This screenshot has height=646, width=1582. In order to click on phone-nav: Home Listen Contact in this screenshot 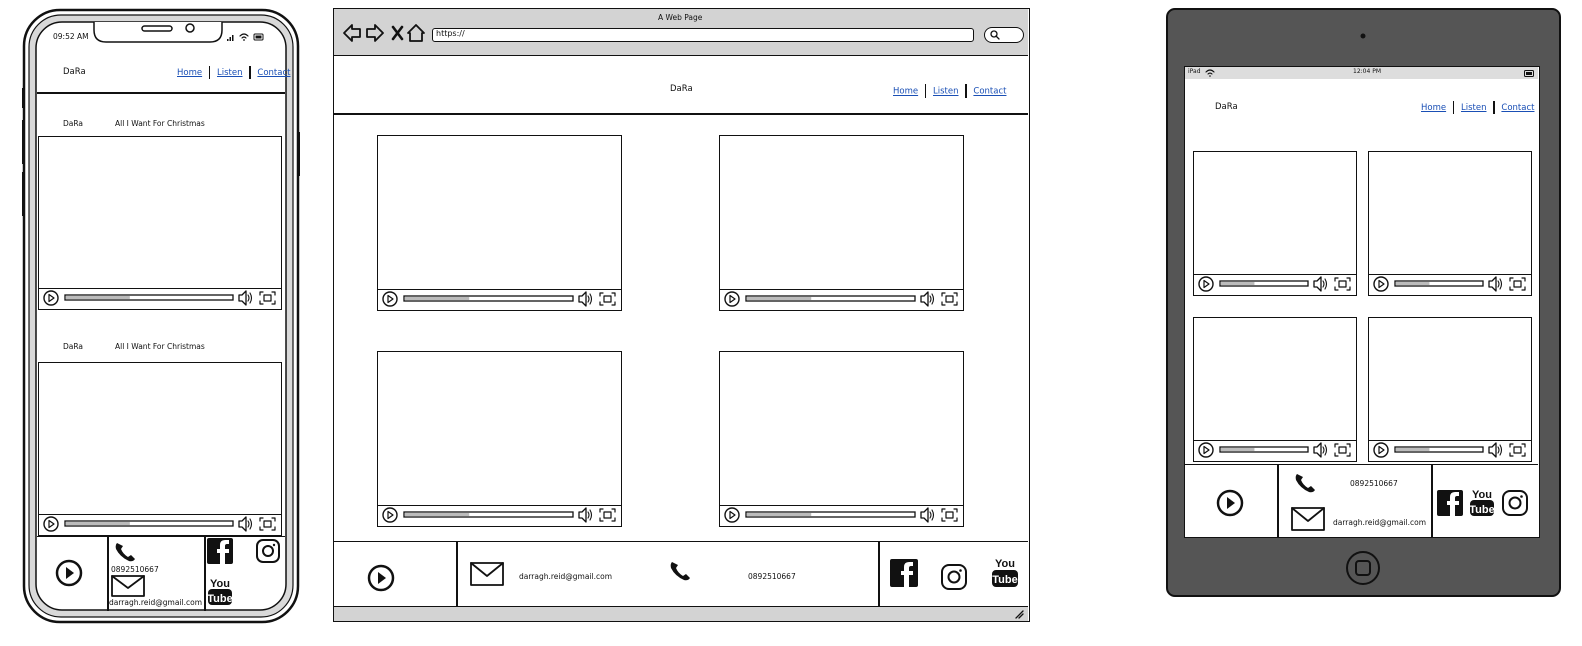, I will do `click(233, 72)`.